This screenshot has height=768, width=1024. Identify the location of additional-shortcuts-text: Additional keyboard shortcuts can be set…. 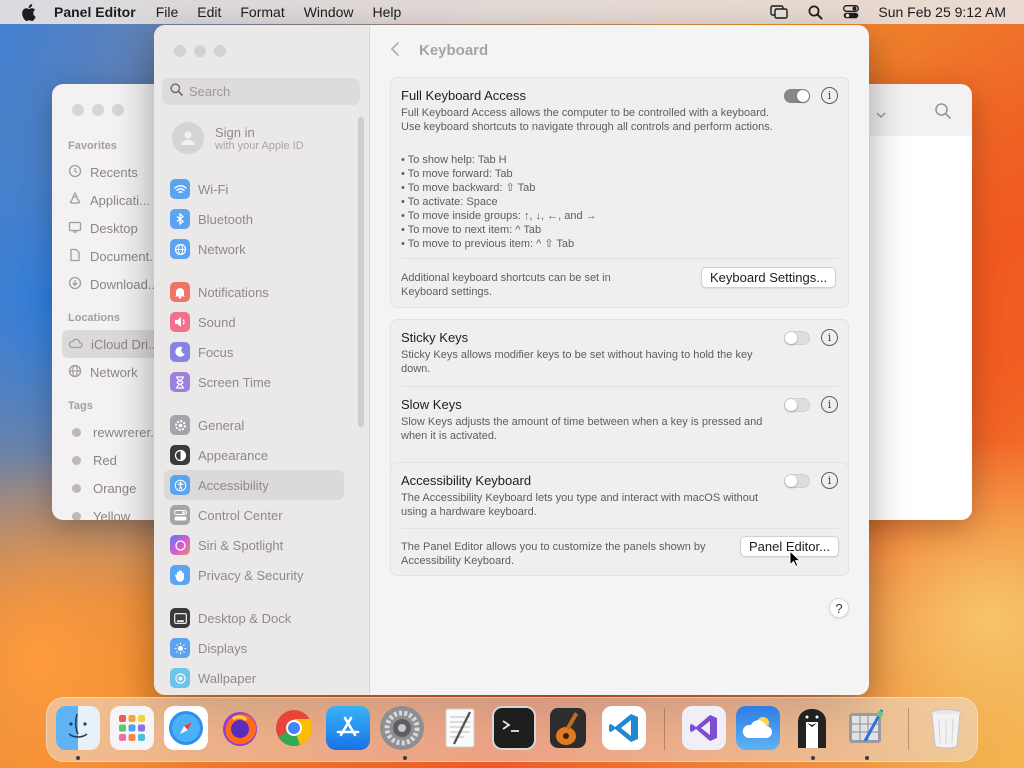
(506, 285).